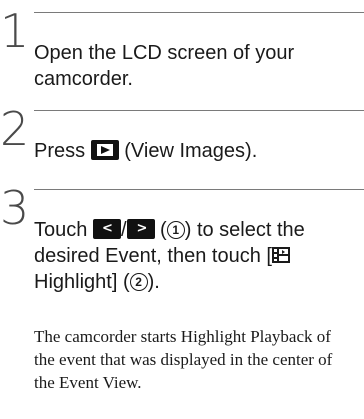 The height and width of the screenshot is (419, 364). Describe the element at coordinates (61, 230) in the screenshot. I see `step-3-touch: Touch` at that location.